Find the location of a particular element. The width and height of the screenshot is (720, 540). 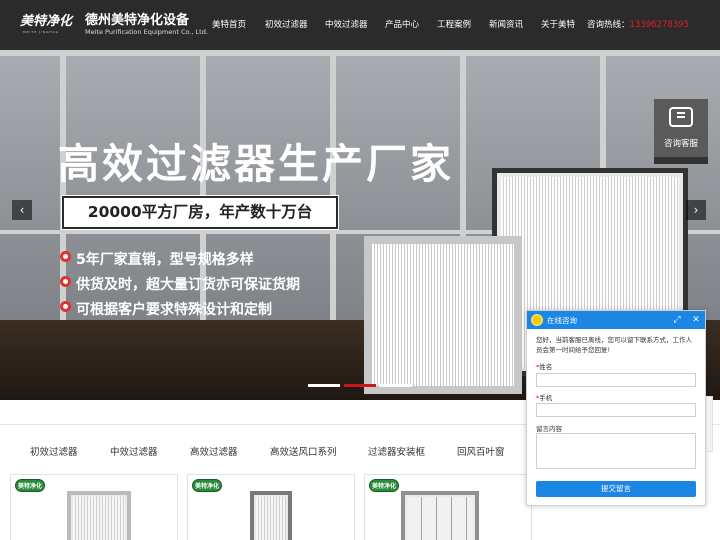

message-label: 留言内容 is located at coordinates (549, 429).